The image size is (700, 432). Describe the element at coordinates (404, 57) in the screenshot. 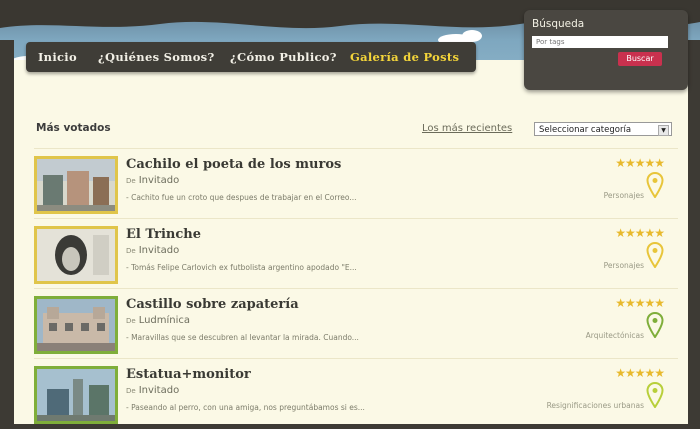

I see `nav-item-galeria-posts: Galería de Posts` at that location.